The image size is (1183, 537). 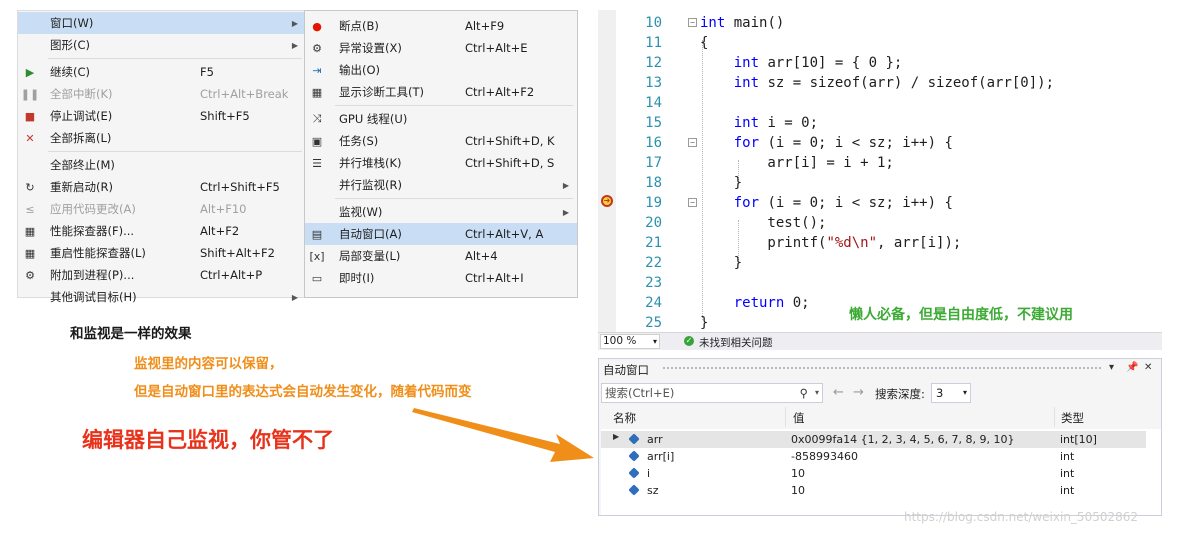 What do you see at coordinates (359, 26) in the screenshot?
I see `window-submenu-item-label: 断点(B)` at bounding box center [359, 26].